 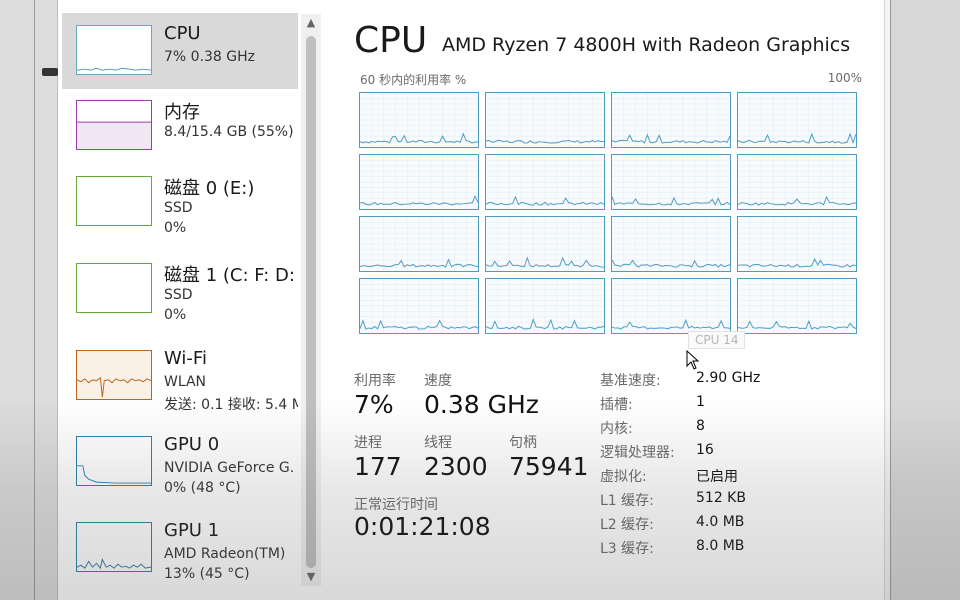 What do you see at coordinates (705, 450) in the screenshot?
I see `spec-value: 16` at bounding box center [705, 450].